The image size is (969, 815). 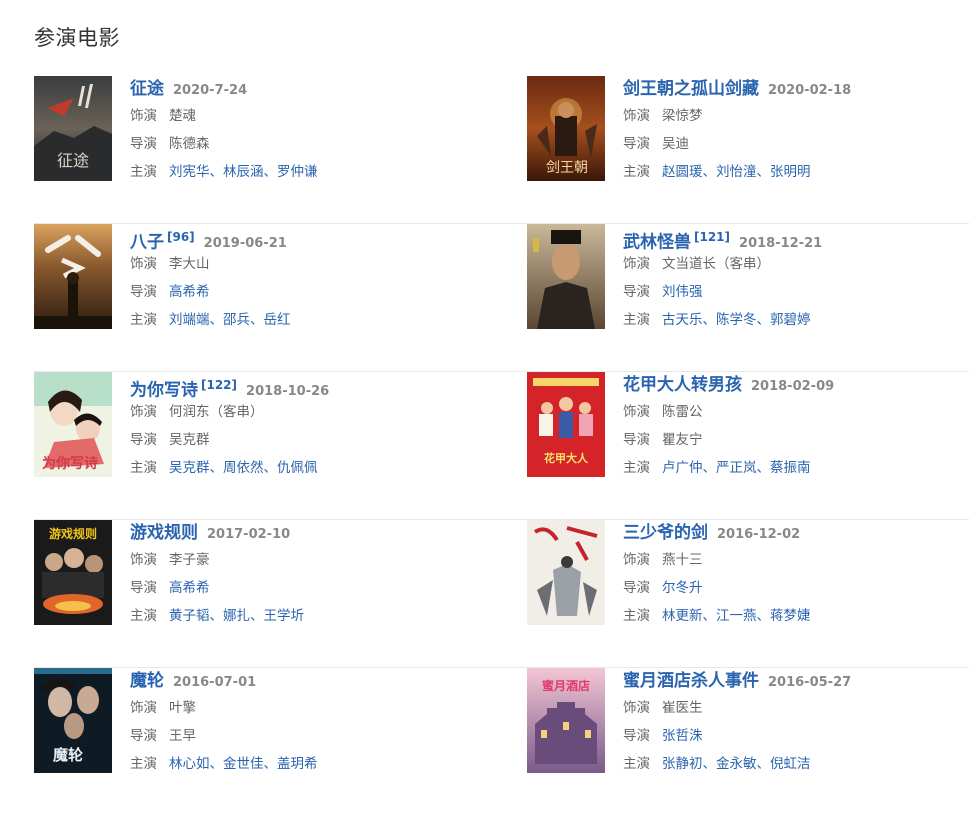 I want to click on director-link: 张哲洙, so click(x=682, y=736).